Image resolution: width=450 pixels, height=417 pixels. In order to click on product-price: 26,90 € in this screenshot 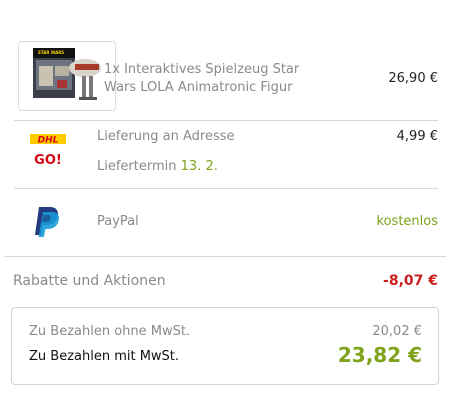, I will do `click(413, 78)`.